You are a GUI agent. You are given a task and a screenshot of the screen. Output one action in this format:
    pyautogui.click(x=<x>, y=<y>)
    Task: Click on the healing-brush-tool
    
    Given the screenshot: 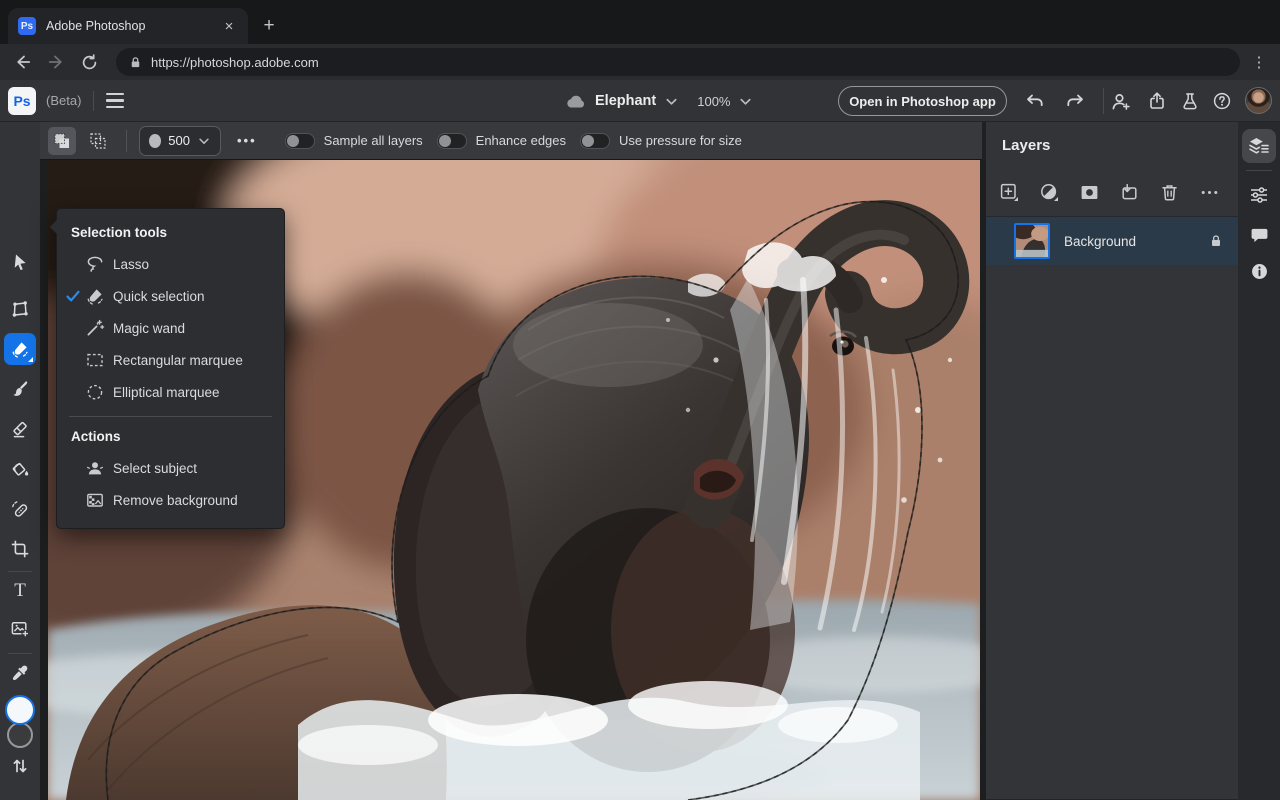 What is the action you would take?
    pyautogui.click(x=20, y=509)
    